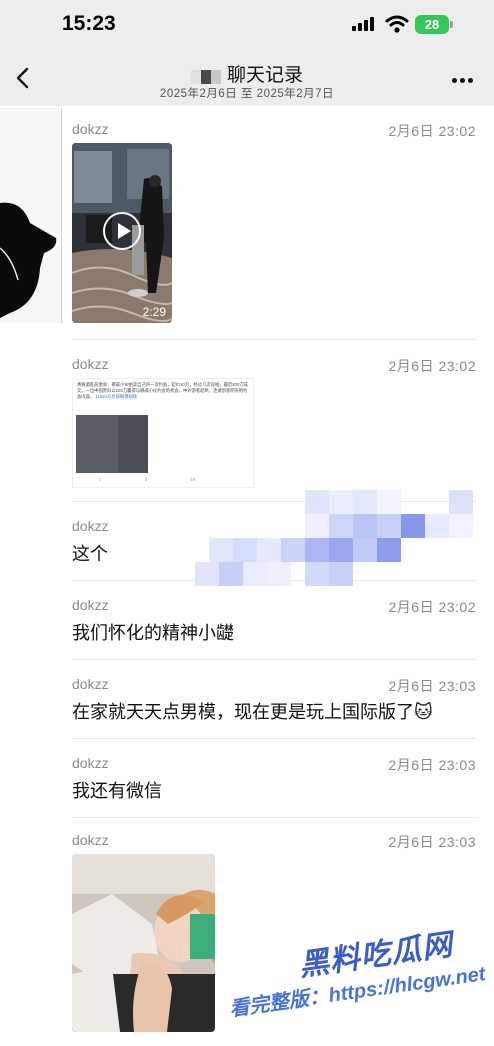 This screenshot has height=1046, width=494. Describe the element at coordinates (432, 24) in the screenshot. I see `battery-icon: 28` at that location.